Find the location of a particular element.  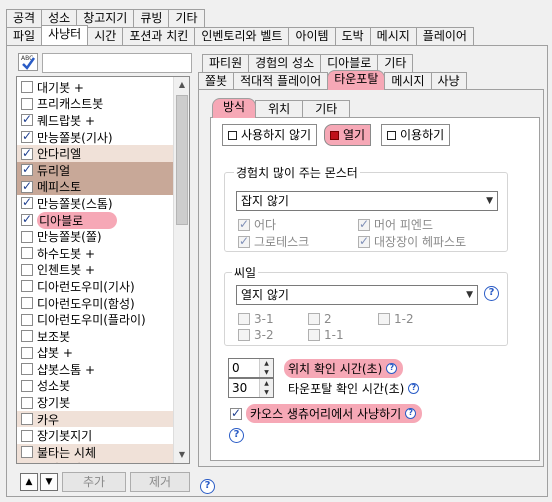

list-item: 성소봇 is located at coordinates (96, 386).